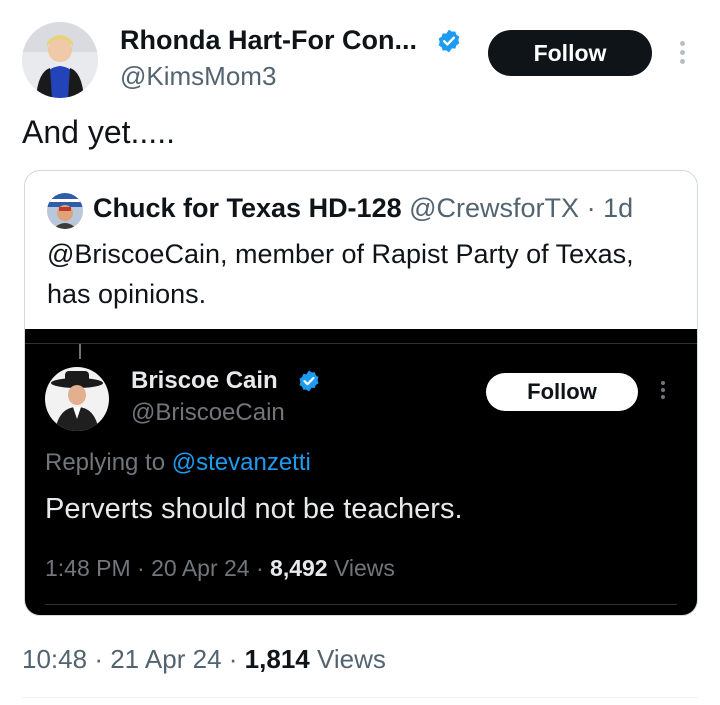 The height and width of the screenshot is (705, 720). What do you see at coordinates (494, 208) in the screenshot?
I see `quote-author-handle: @CrewsforTX` at bounding box center [494, 208].